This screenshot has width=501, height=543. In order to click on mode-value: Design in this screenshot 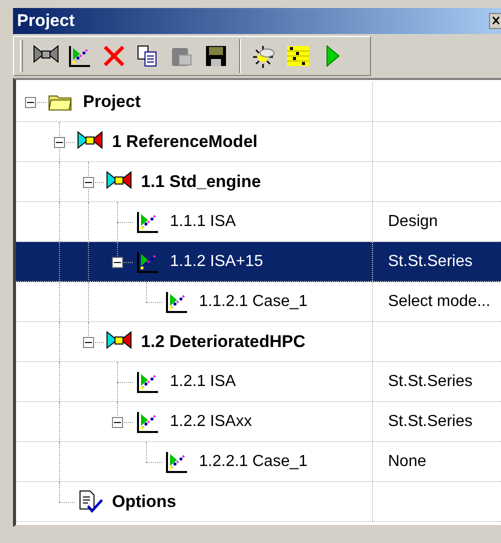, I will do `click(413, 222)`.